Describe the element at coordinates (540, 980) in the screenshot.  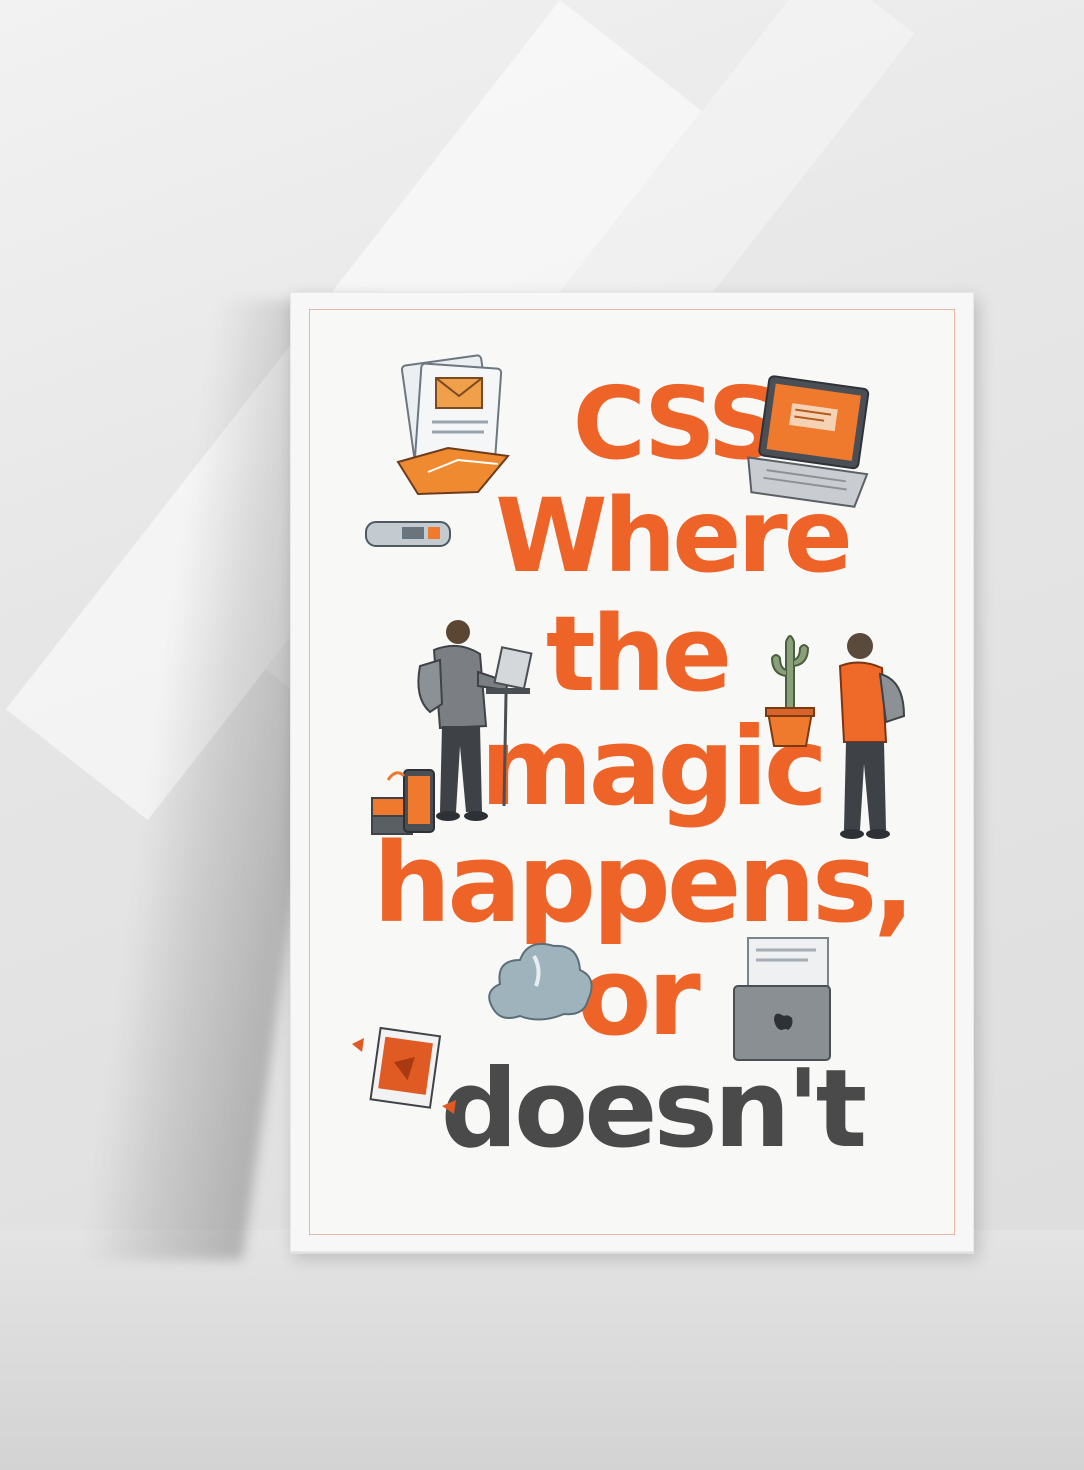
I see `cloud-icon` at that location.